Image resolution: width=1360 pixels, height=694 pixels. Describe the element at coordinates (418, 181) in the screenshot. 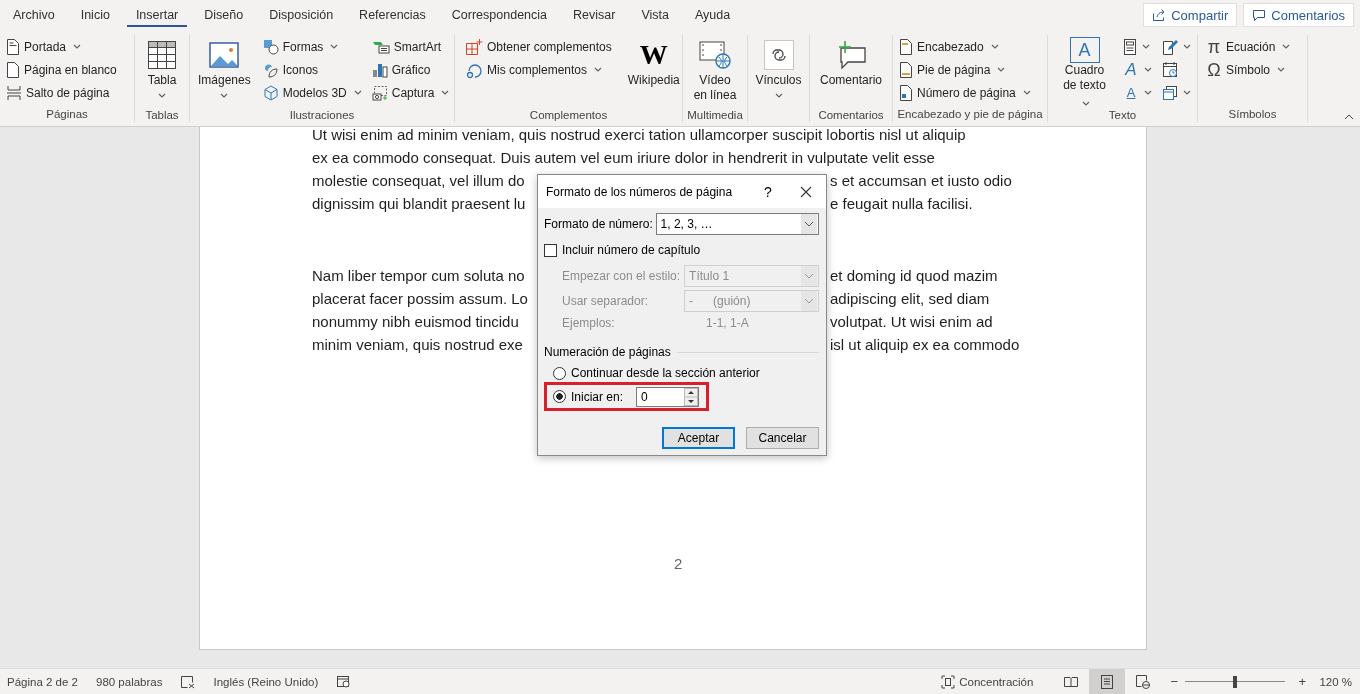

I see `text-line: molestie consequat, vel illum do` at that location.